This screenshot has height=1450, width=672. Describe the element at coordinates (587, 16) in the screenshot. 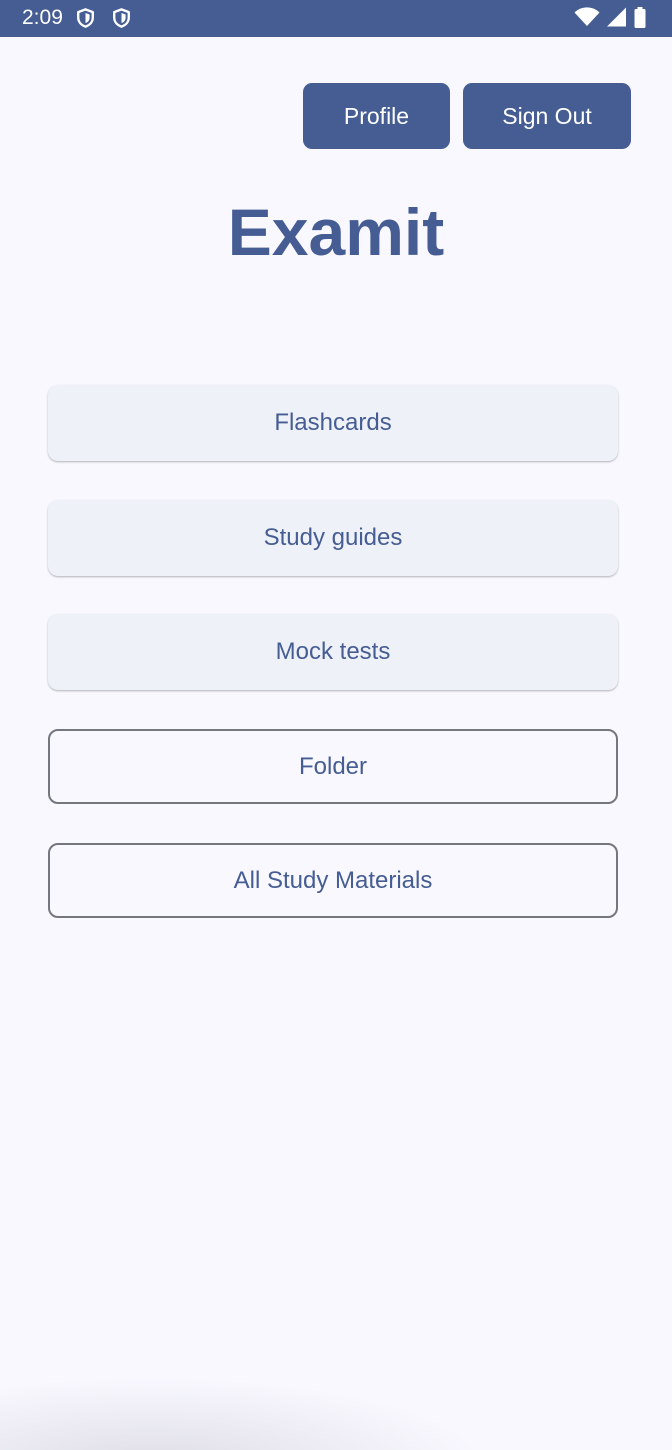

I see `wifi-icon` at that location.